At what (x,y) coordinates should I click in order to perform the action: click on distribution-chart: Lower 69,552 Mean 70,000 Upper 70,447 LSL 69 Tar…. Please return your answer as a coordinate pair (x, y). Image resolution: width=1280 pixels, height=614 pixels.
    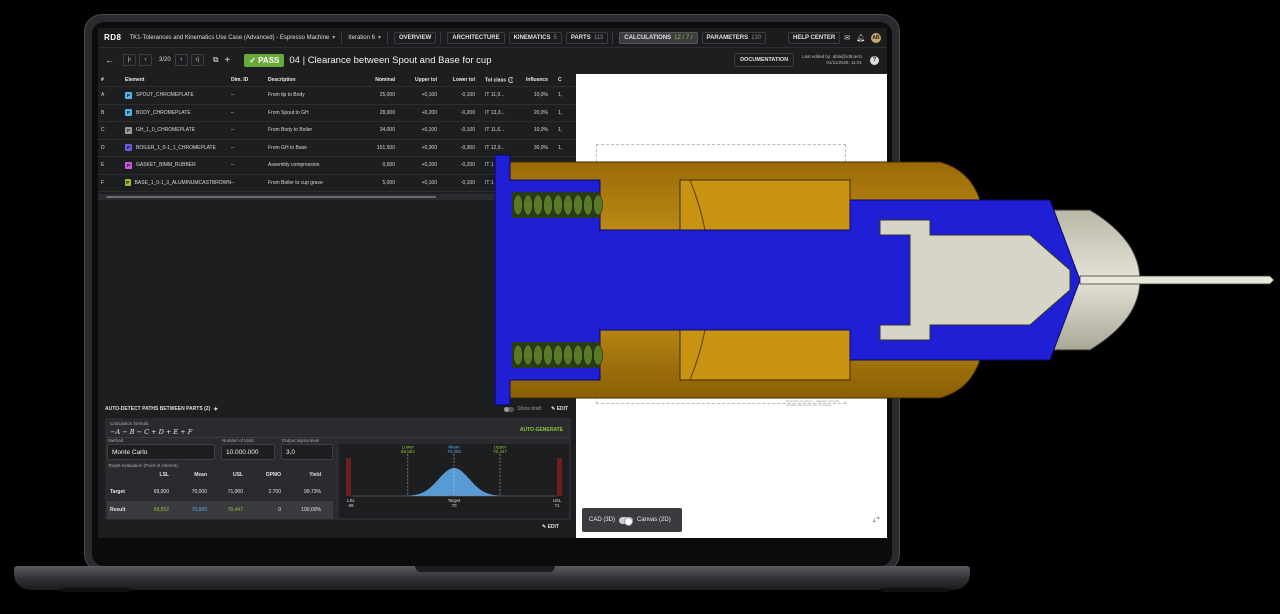
    Looking at the image, I should click on (454, 481).